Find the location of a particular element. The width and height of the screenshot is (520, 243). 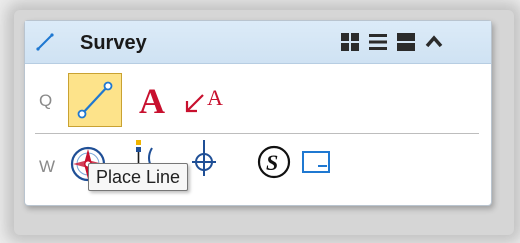

large-view-icon is located at coordinates (406, 42).